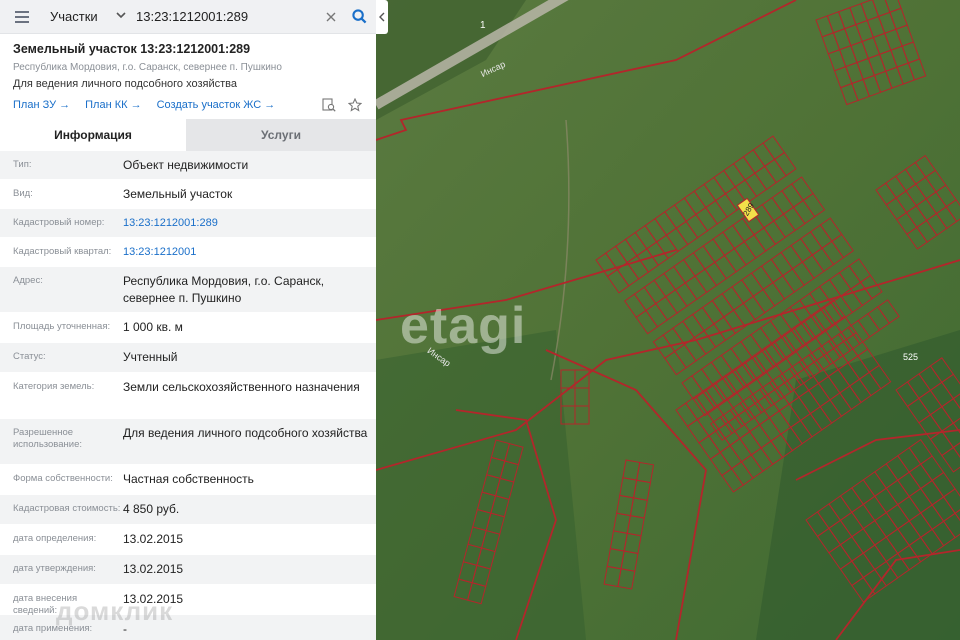 Image resolution: width=960 pixels, height=640 pixels. What do you see at coordinates (216, 105) in the screenshot?
I see `create-parcel-link: Создать участок ЖС →` at bounding box center [216, 105].